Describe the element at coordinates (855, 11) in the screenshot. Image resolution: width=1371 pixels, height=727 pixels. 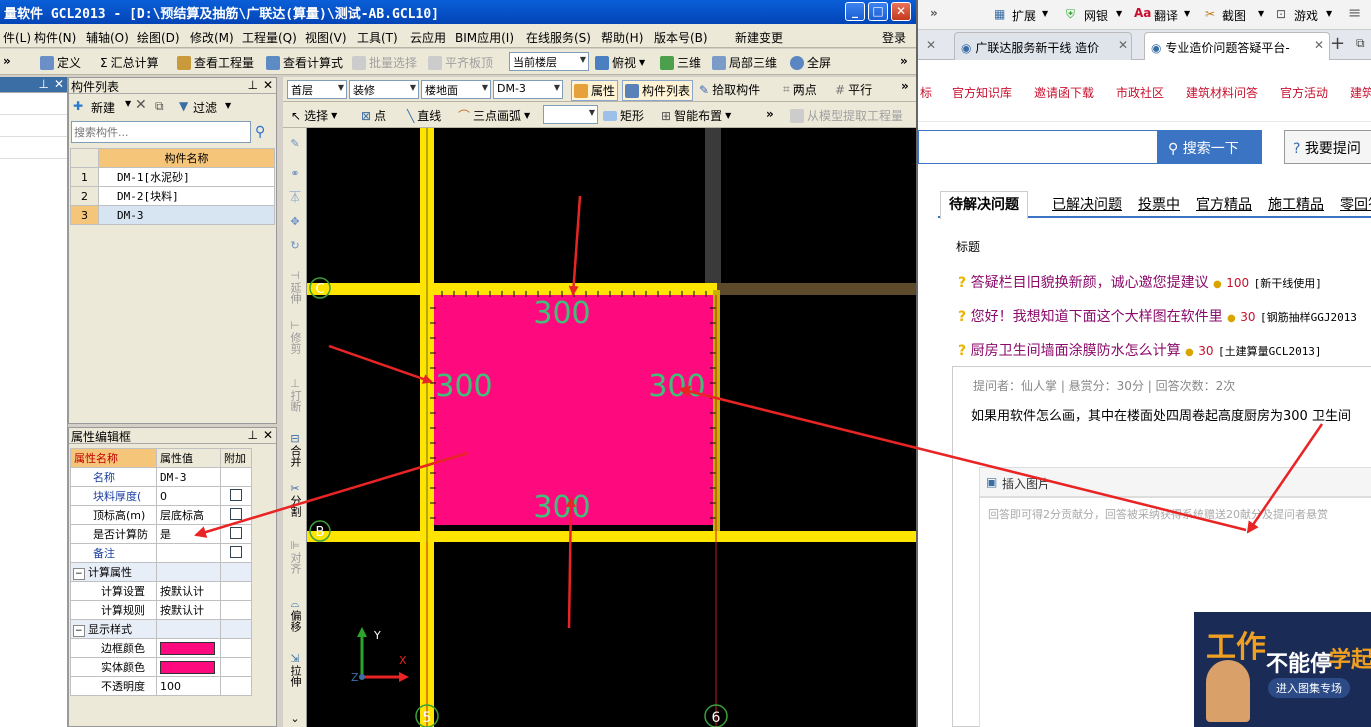
I see `minimize-button: _` at that location.